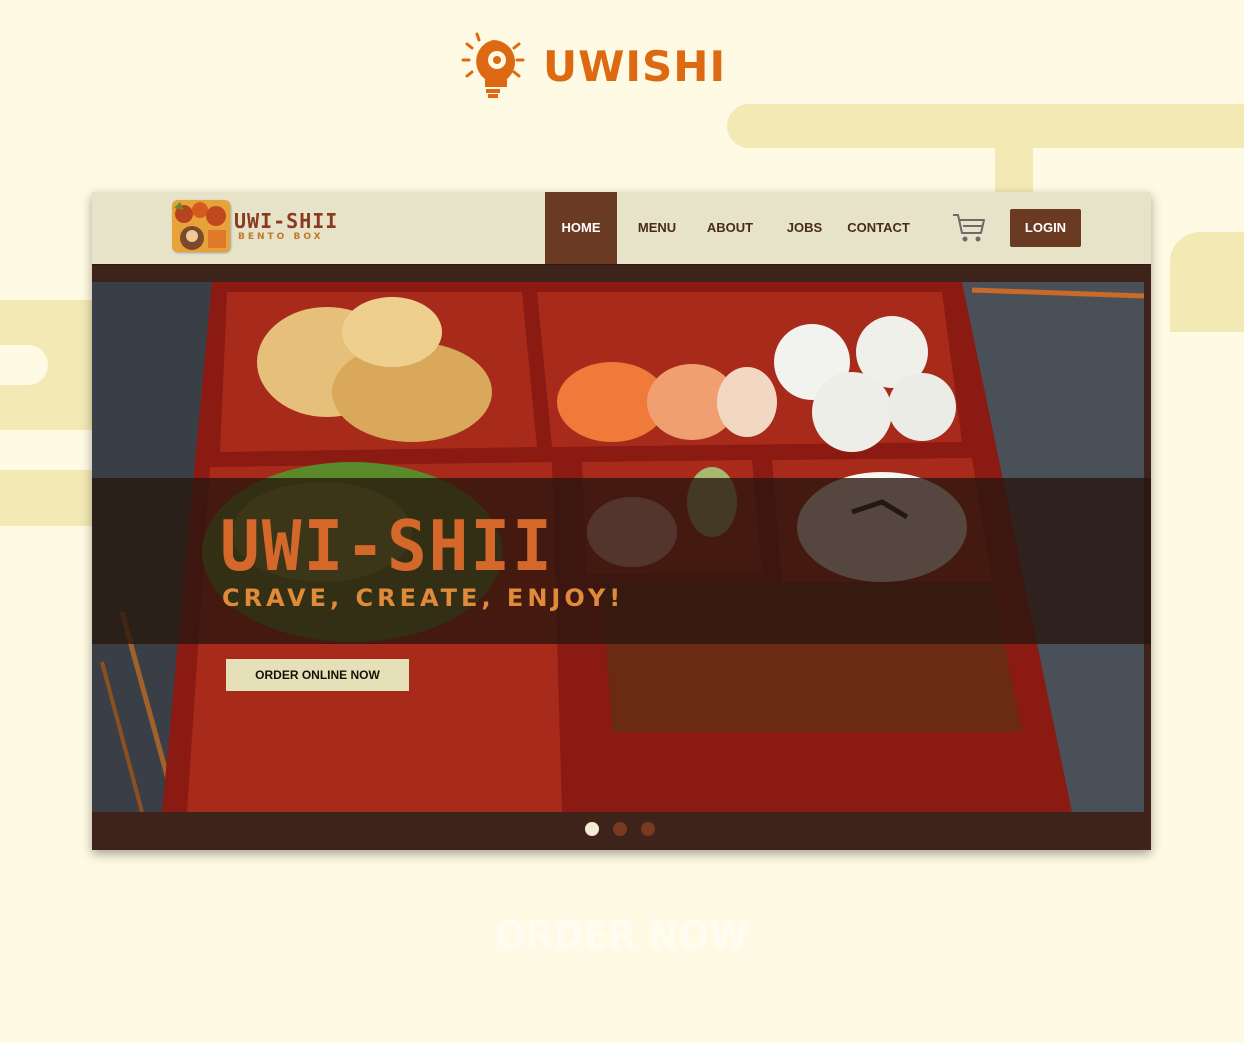  I want to click on hero-title: UWI-SHII, so click(387, 546).